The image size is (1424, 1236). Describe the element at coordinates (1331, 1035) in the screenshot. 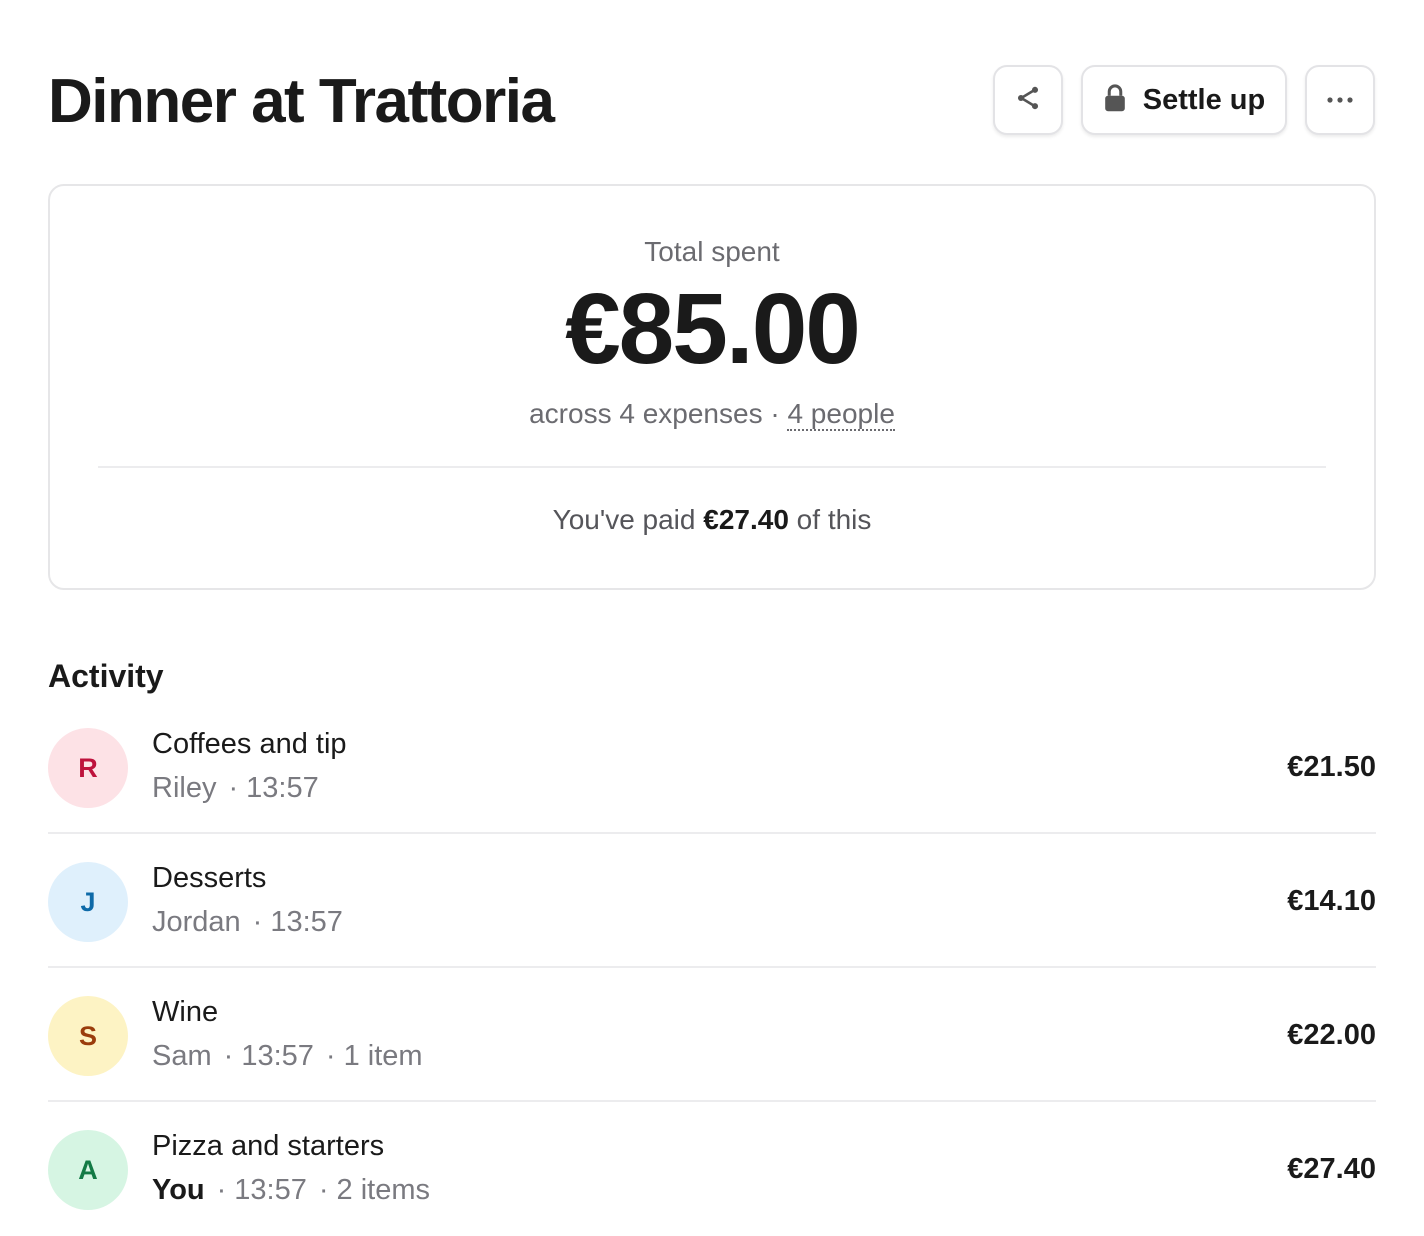

I see `expense-amount: €22.00` at that location.